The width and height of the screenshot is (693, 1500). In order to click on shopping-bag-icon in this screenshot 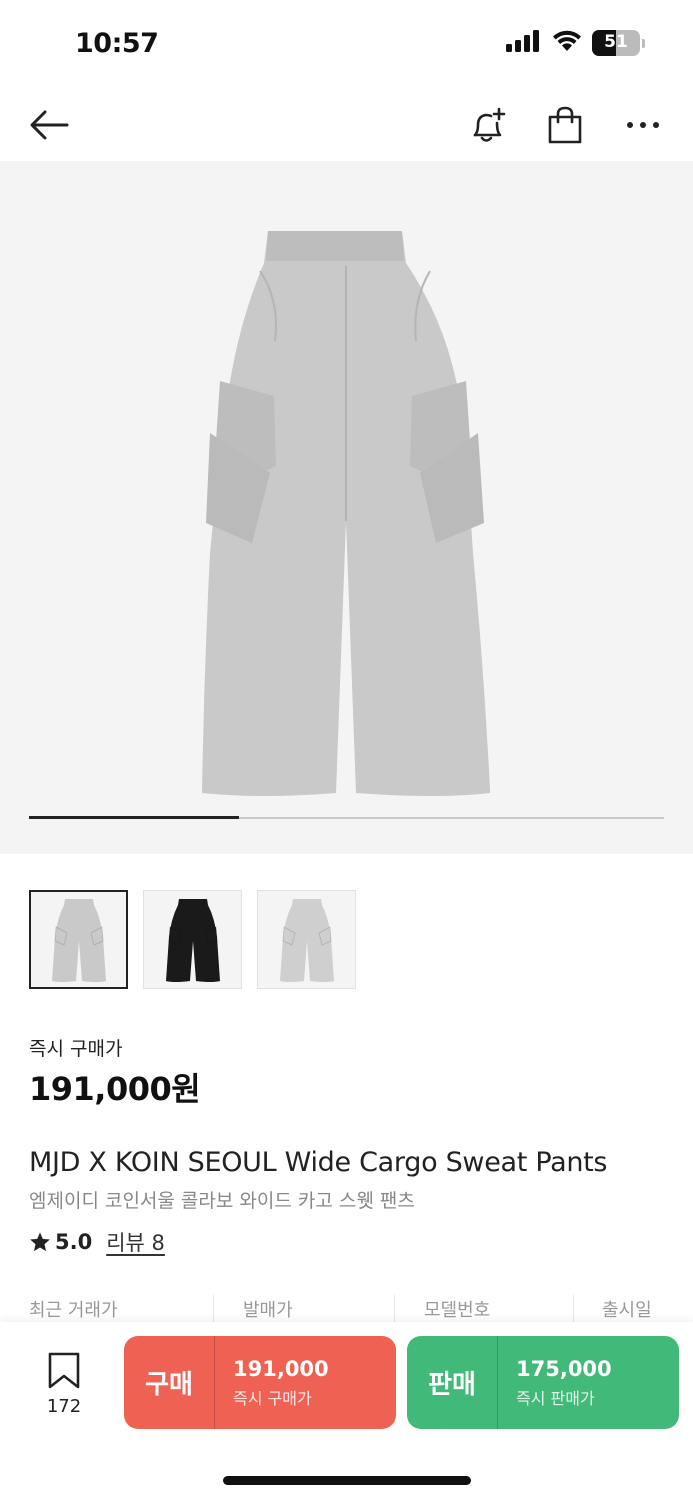, I will do `click(565, 125)`.